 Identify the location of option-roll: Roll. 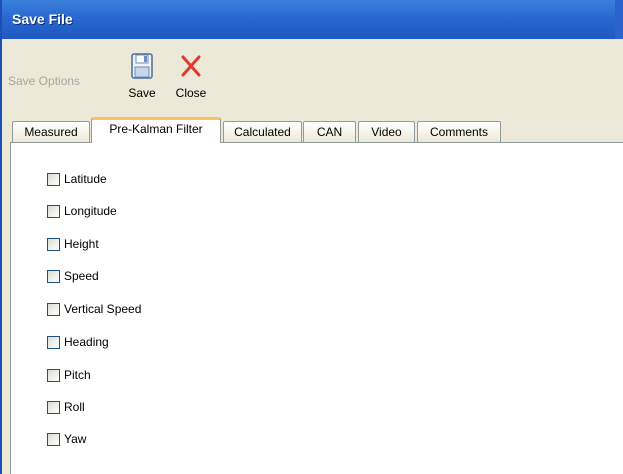
(66, 407).